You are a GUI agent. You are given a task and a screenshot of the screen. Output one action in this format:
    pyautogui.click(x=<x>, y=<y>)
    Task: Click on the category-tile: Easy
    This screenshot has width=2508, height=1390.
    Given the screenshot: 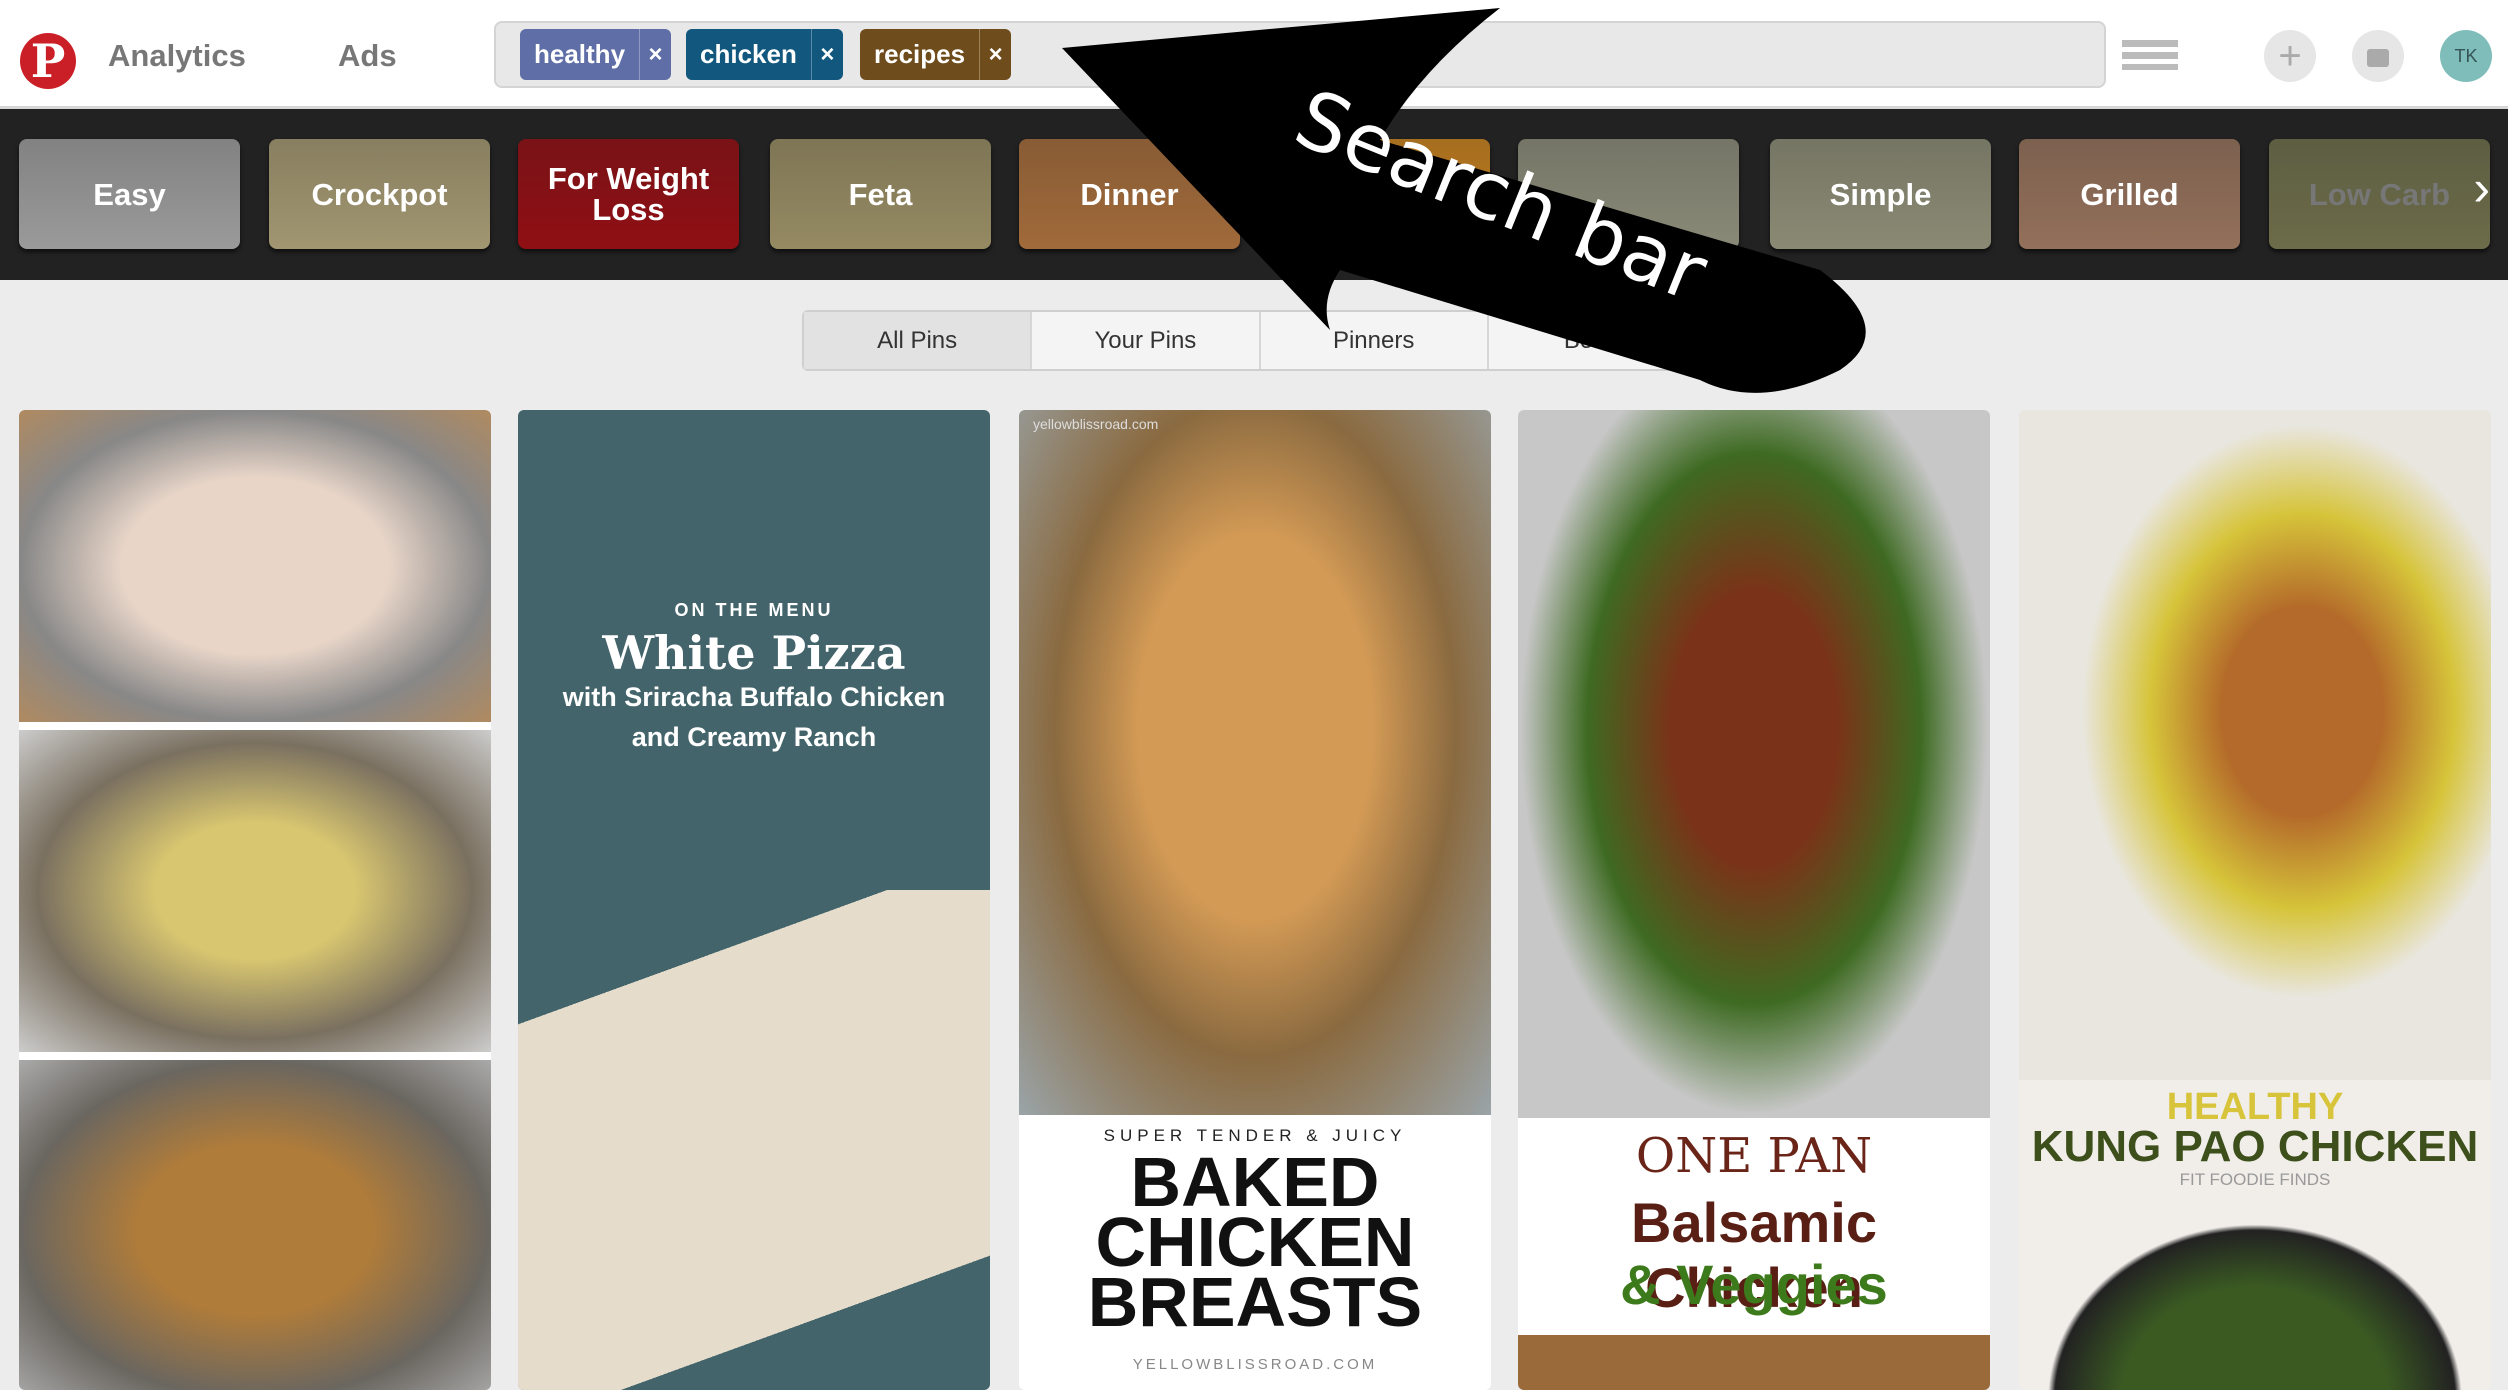 What is the action you would take?
    pyautogui.click(x=129, y=194)
    